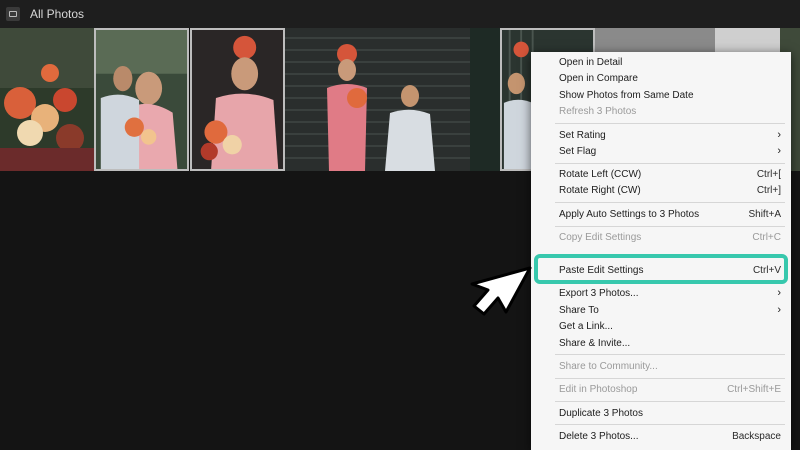 This screenshot has height=450, width=800. Describe the element at coordinates (661, 270) in the screenshot. I see `menu-item-paste-edit-settings: Paste Edit Settings Ctrl+V` at that location.